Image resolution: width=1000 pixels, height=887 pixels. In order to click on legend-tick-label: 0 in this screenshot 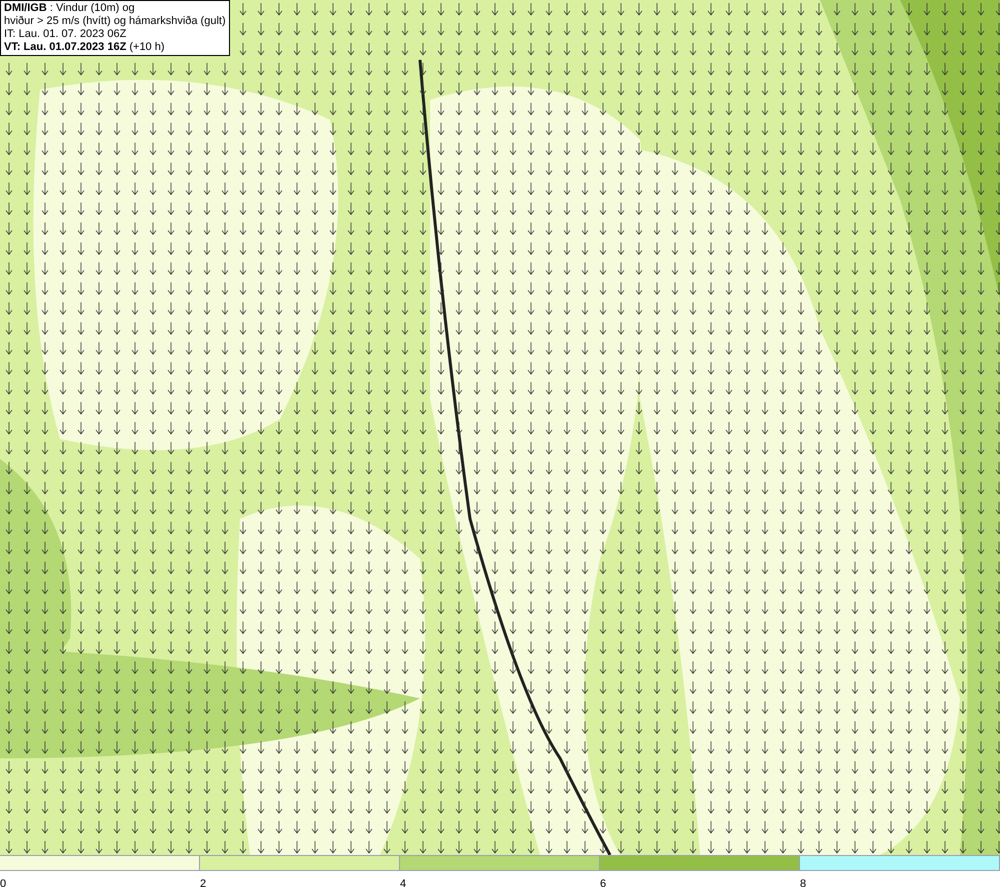, I will do `click(3, 882)`.